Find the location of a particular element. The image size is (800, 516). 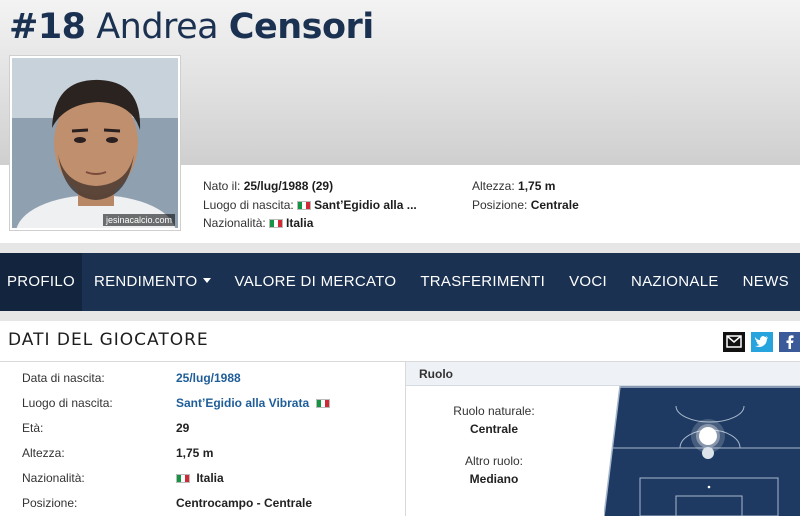

fact-label: Posizione: is located at coordinates (500, 204).